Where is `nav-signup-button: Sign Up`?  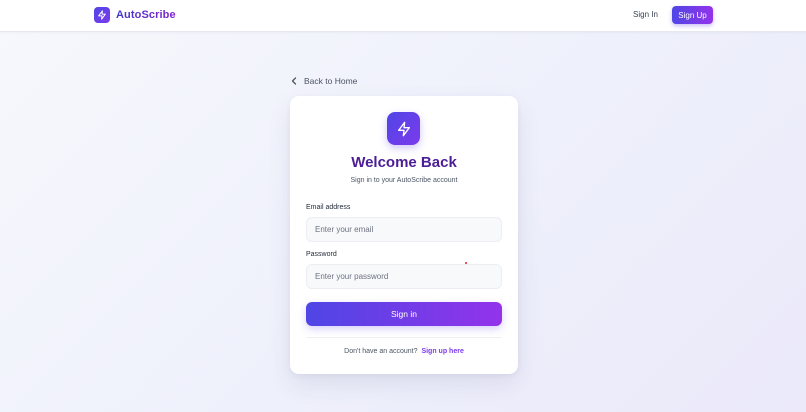
nav-signup-button: Sign Up is located at coordinates (692, 15).